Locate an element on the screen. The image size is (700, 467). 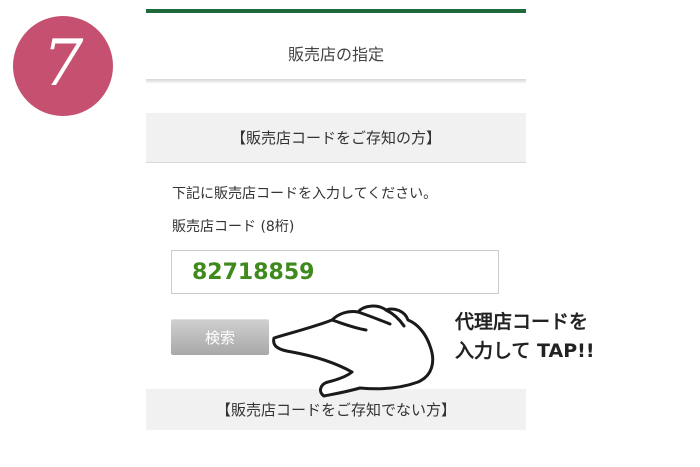
step-number: 7 is located at coordinates (63, 64).